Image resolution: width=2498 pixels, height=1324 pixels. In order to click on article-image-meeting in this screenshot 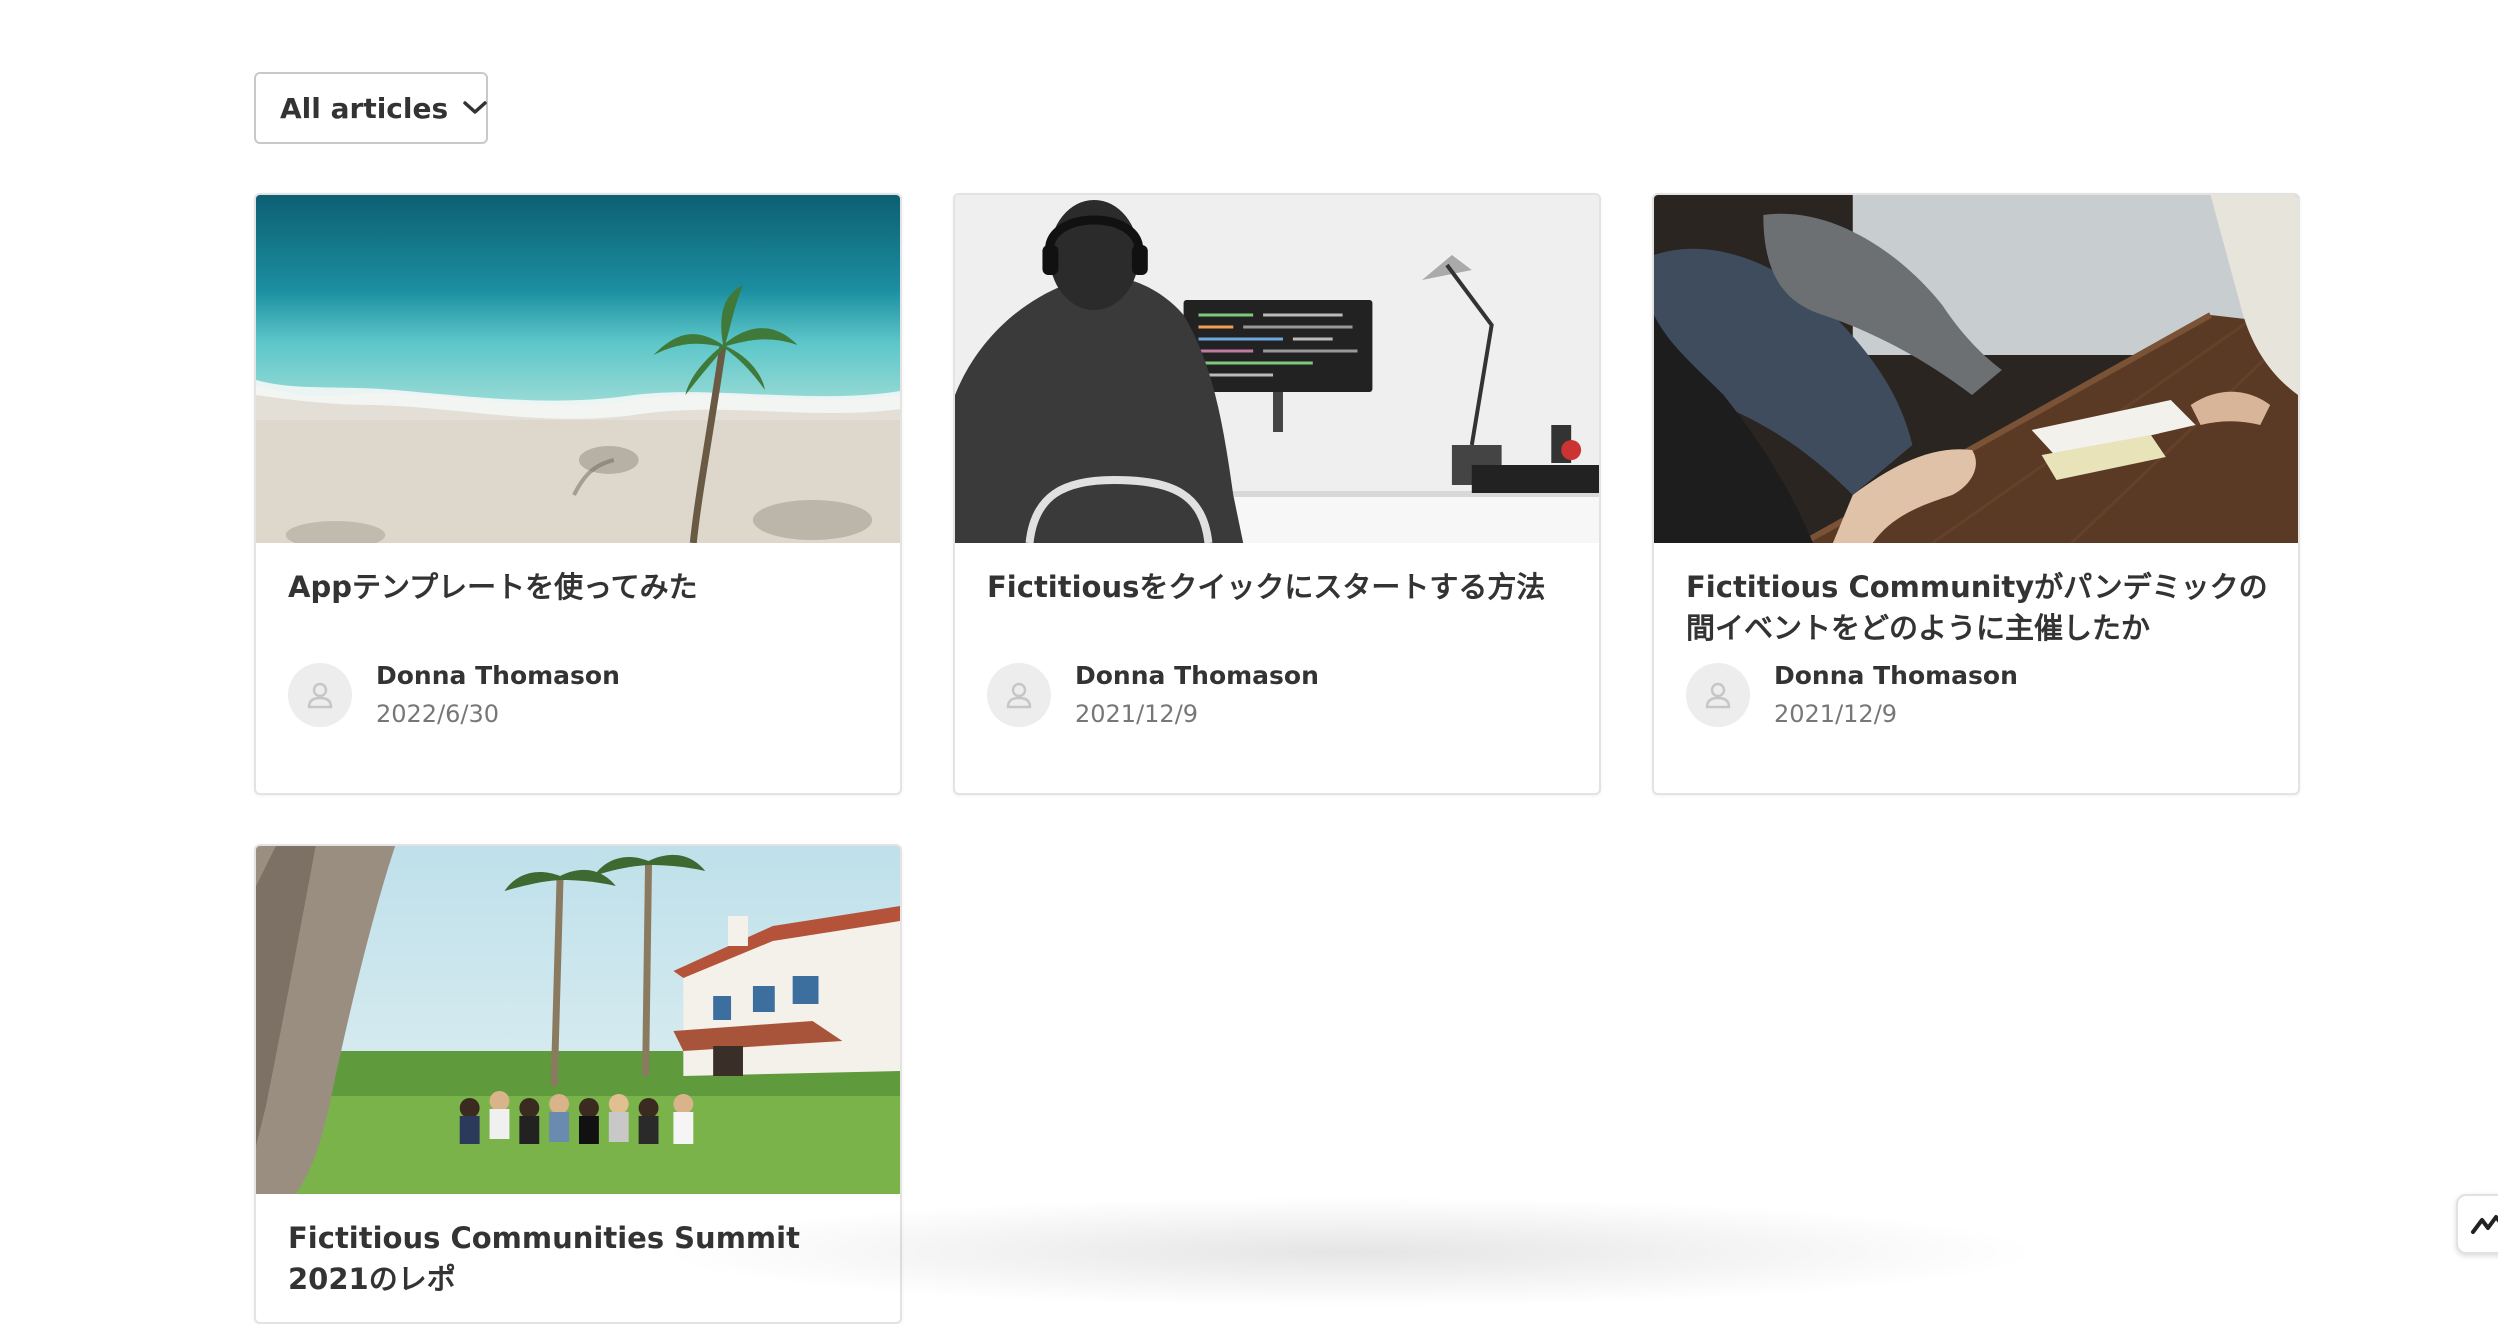, I will do `click(1976, 369)`.